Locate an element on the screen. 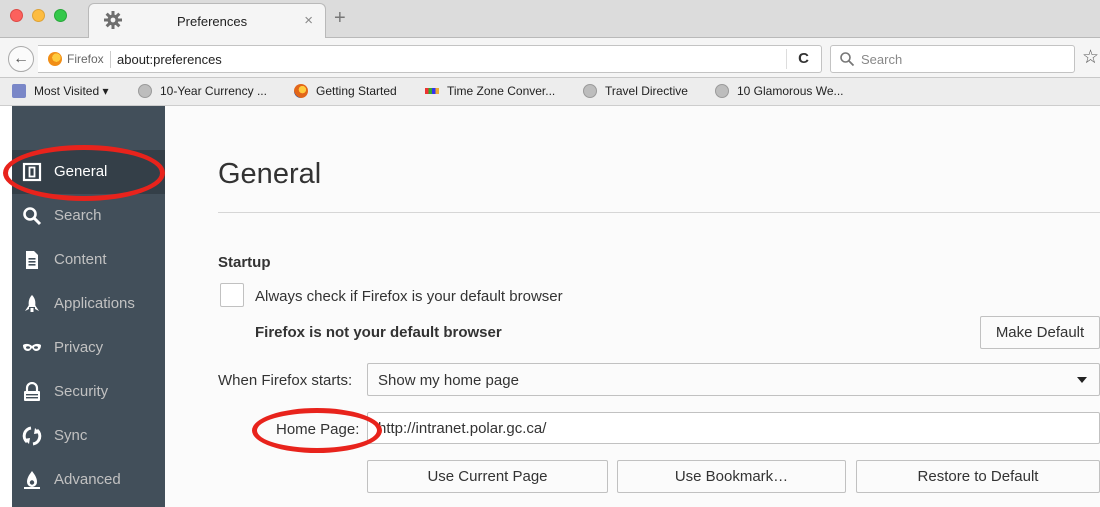 Image resolution: width=1100 pixels, height=507 pixels. security-lock-icon is located at coordinates (32, 391).